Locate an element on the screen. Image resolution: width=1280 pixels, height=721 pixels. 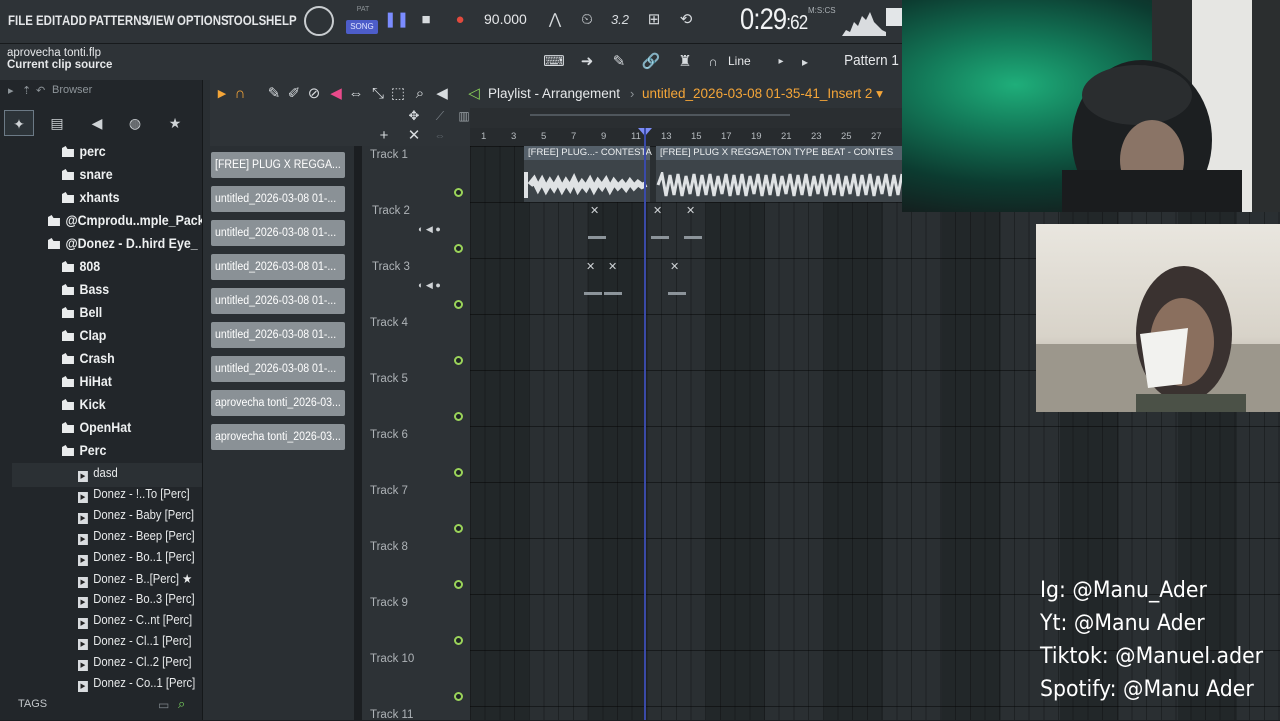
track-name: Track 3 is located at coordinates (391, 267).